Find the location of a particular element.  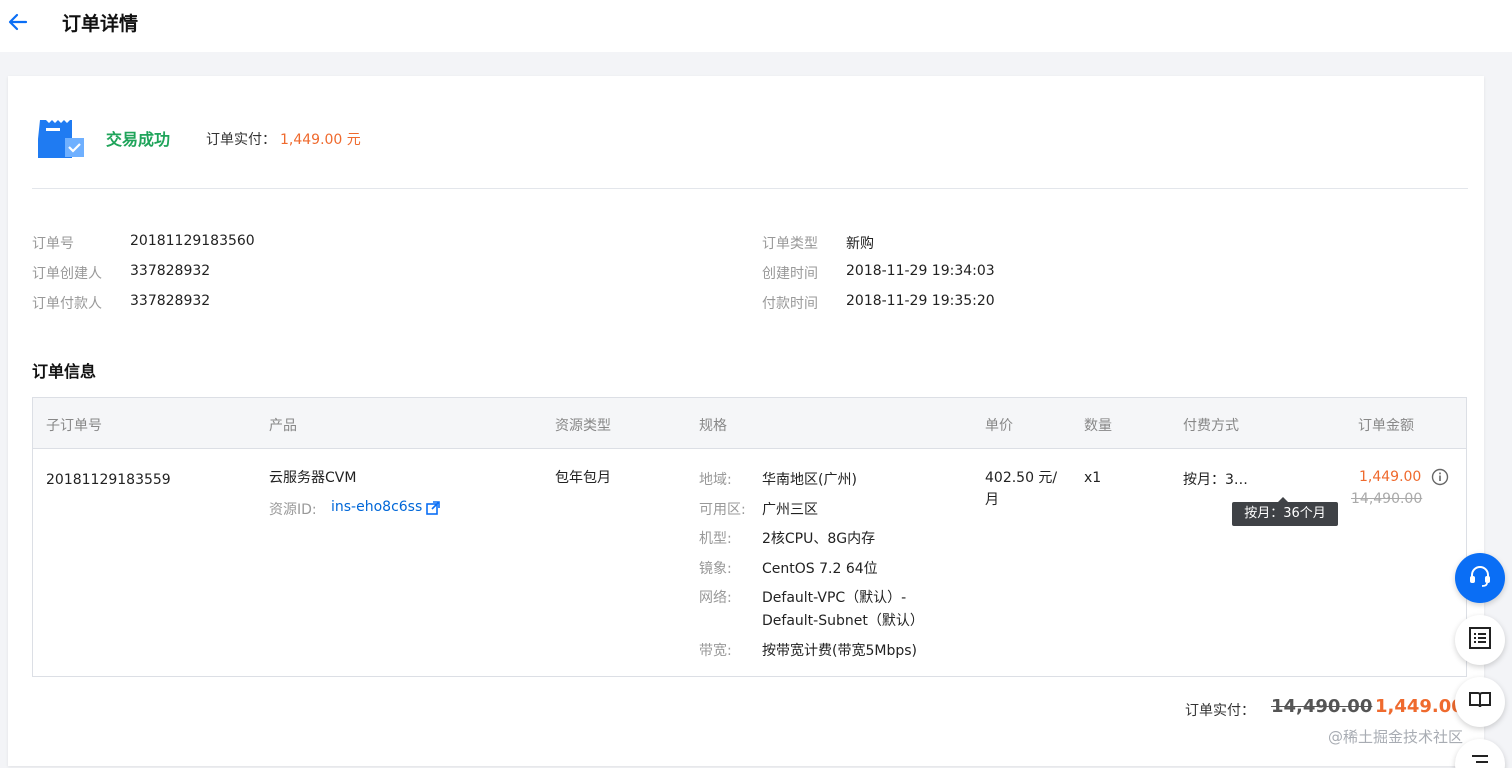

order-id-label: 订单号 is located at coordinates (53, 244).